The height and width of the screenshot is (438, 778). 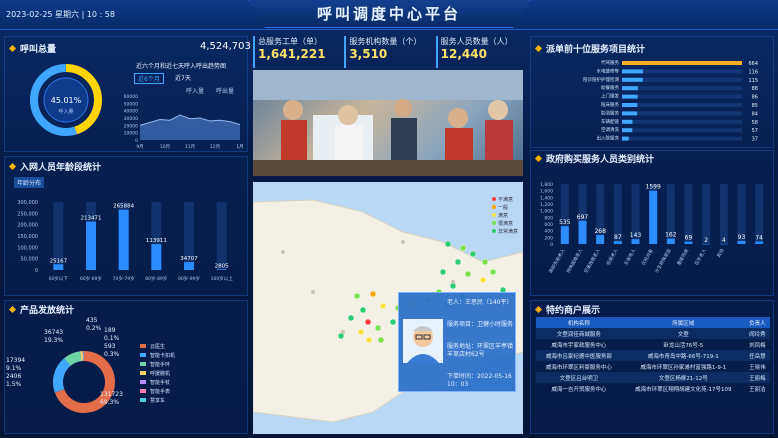 I want to click on table-cell: 威海市环翠区翔翔胡建文化苑-17号109, so click(x=683, y=389).